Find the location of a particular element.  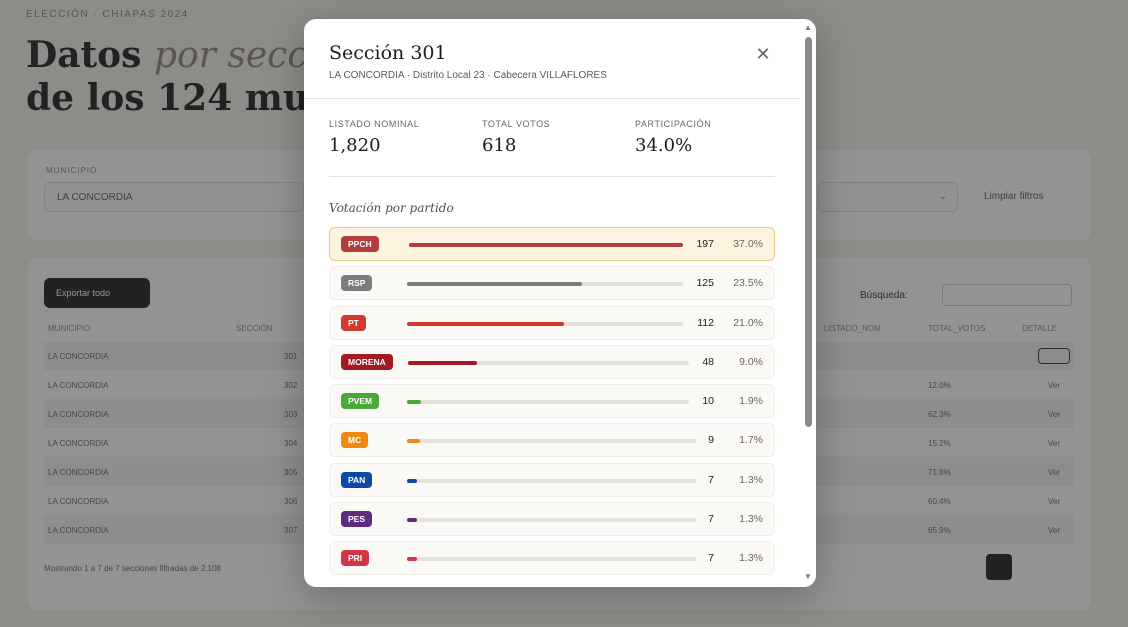

party-row: MORENA 48 9.0% is located at coordinates (552, 361).